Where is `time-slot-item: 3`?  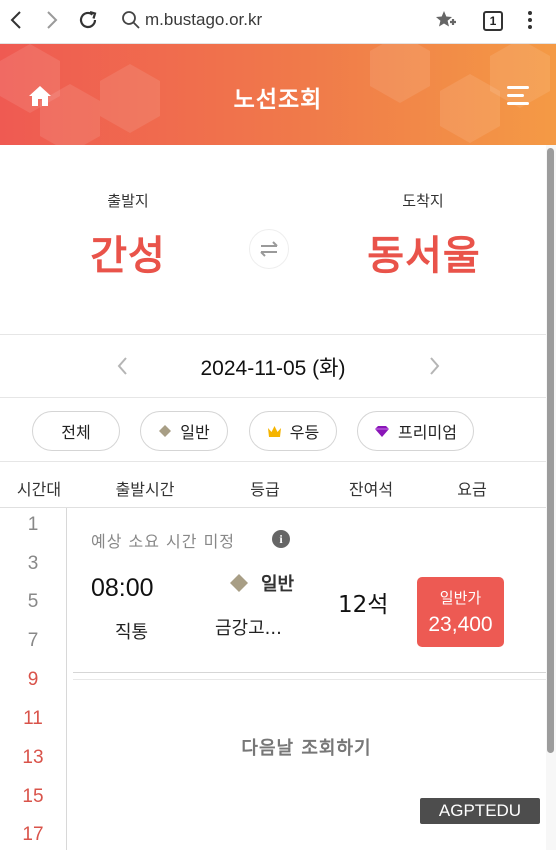 time-slot-item: 3 is located at coordinates (33, 564).